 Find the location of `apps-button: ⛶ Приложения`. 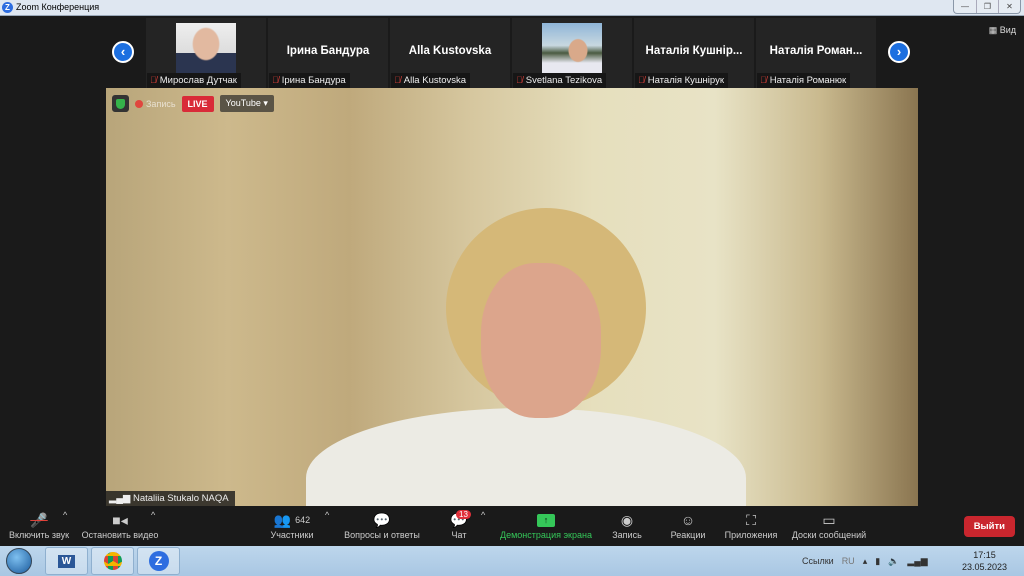

apps-button: ⛶ Приложения is located at coordinates (751, 525).